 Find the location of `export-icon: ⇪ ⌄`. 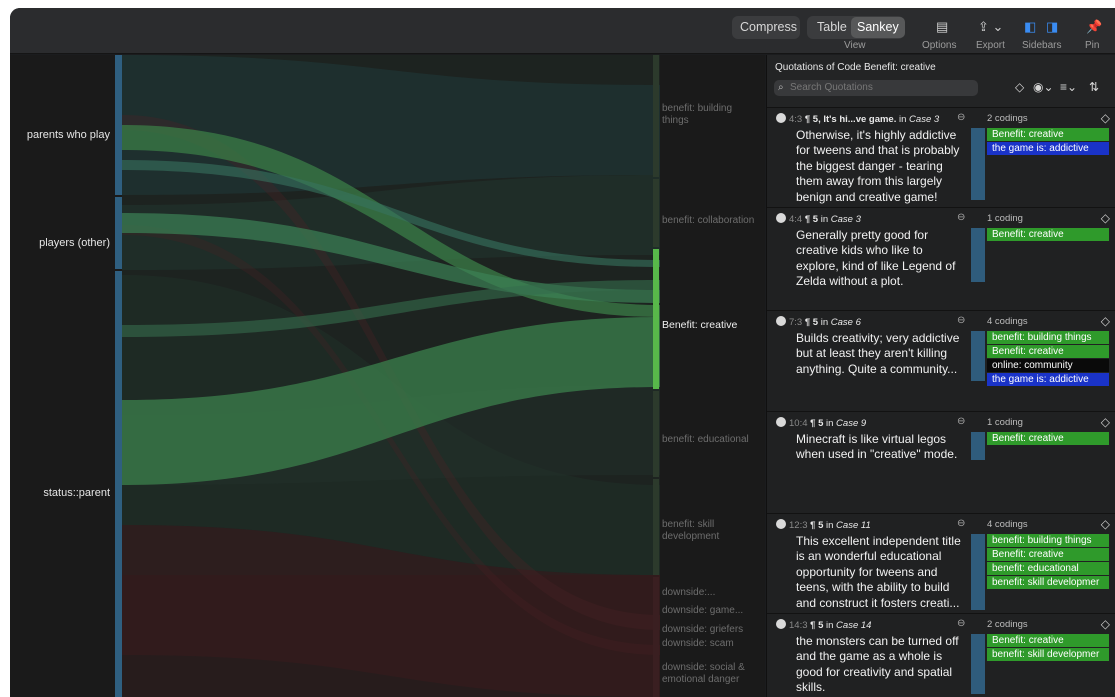

export-icon: ⇪ ⌄ is located at coordinates (990, 27).